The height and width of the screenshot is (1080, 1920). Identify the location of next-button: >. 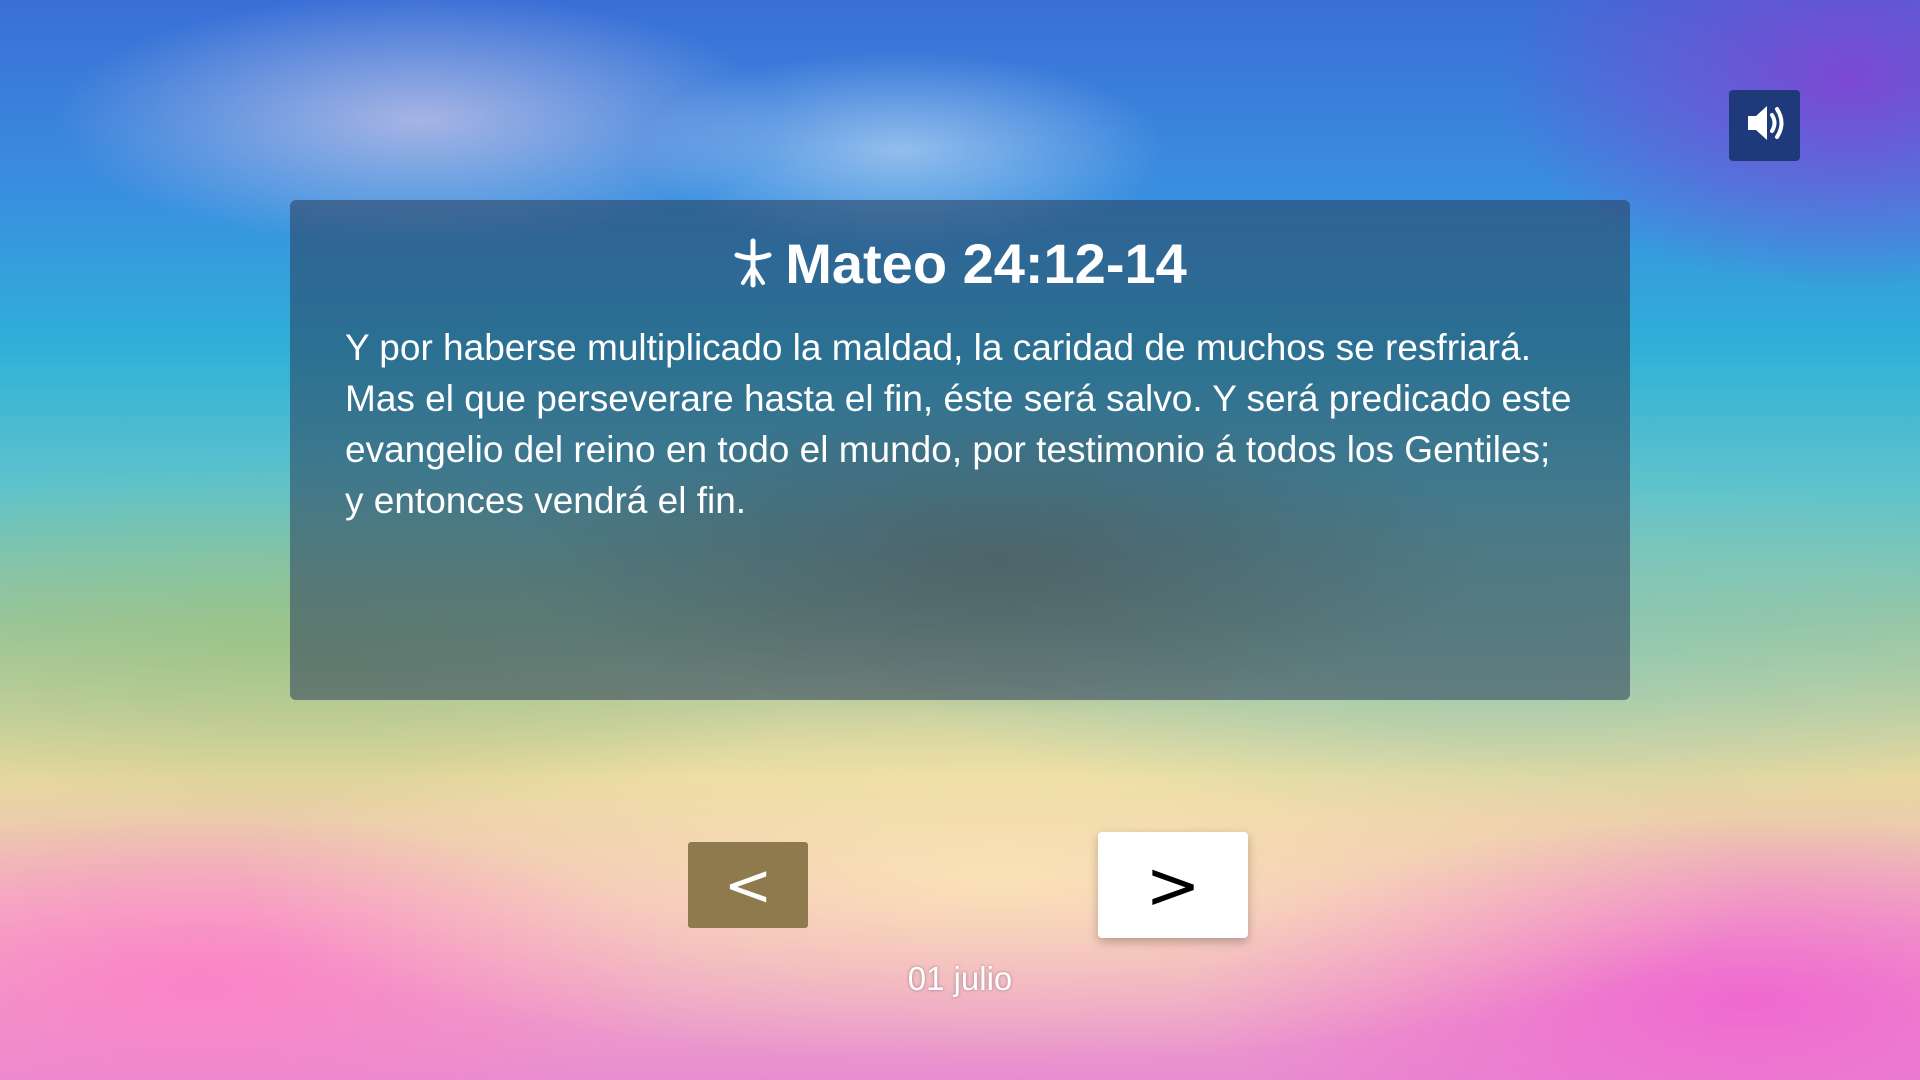
(1173, 885).